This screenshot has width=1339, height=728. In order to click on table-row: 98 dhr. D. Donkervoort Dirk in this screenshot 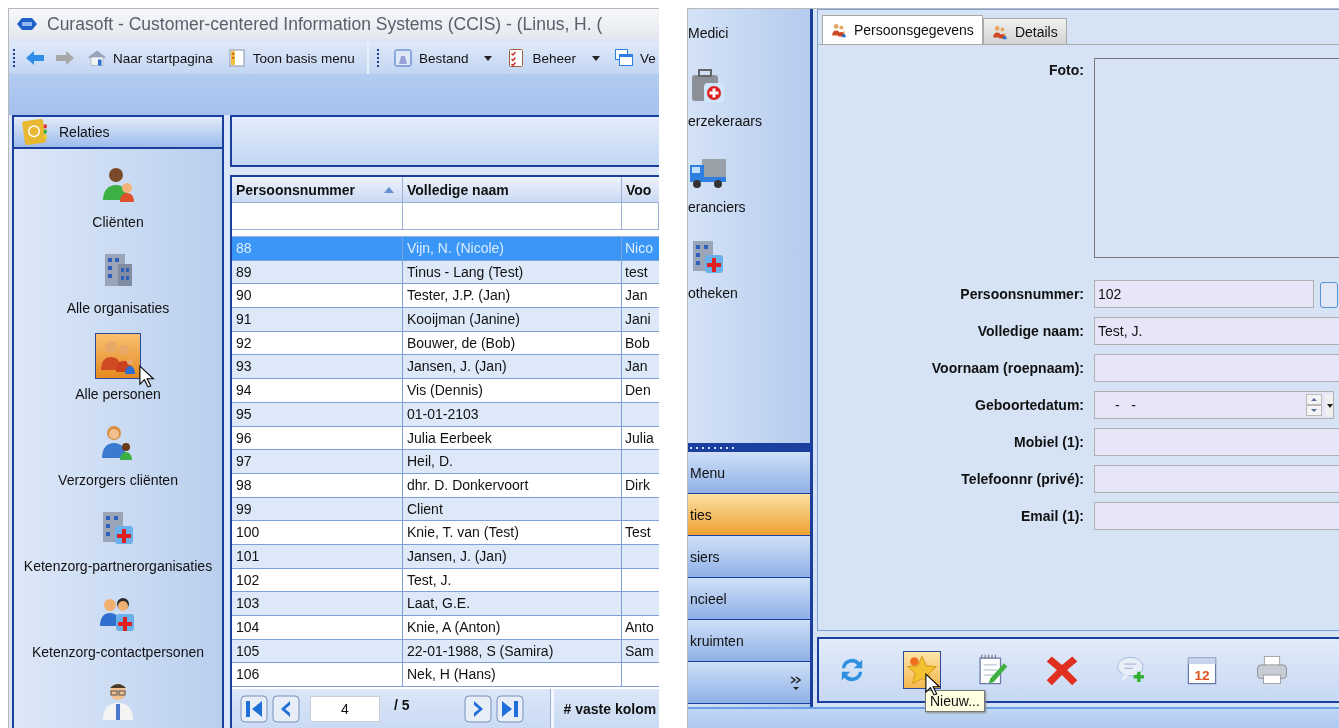, I will do `click(445, 485)`.